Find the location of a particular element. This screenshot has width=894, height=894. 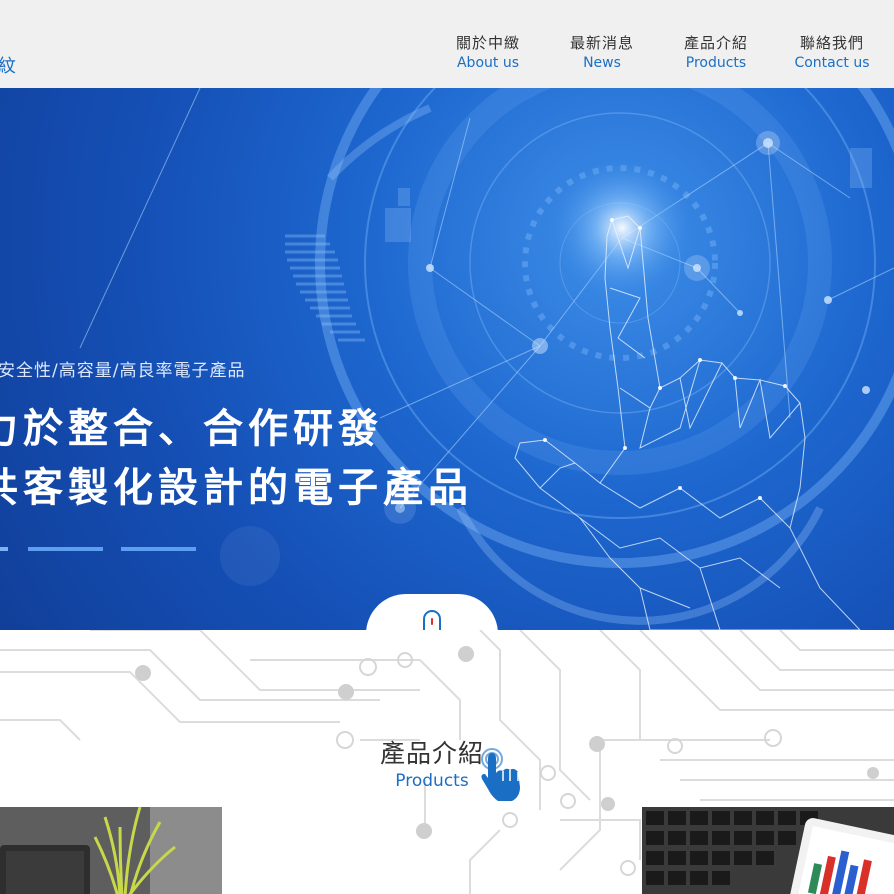

hero-headline-line1: 力於整合、合作研發 is located at coordinates (191, 429).